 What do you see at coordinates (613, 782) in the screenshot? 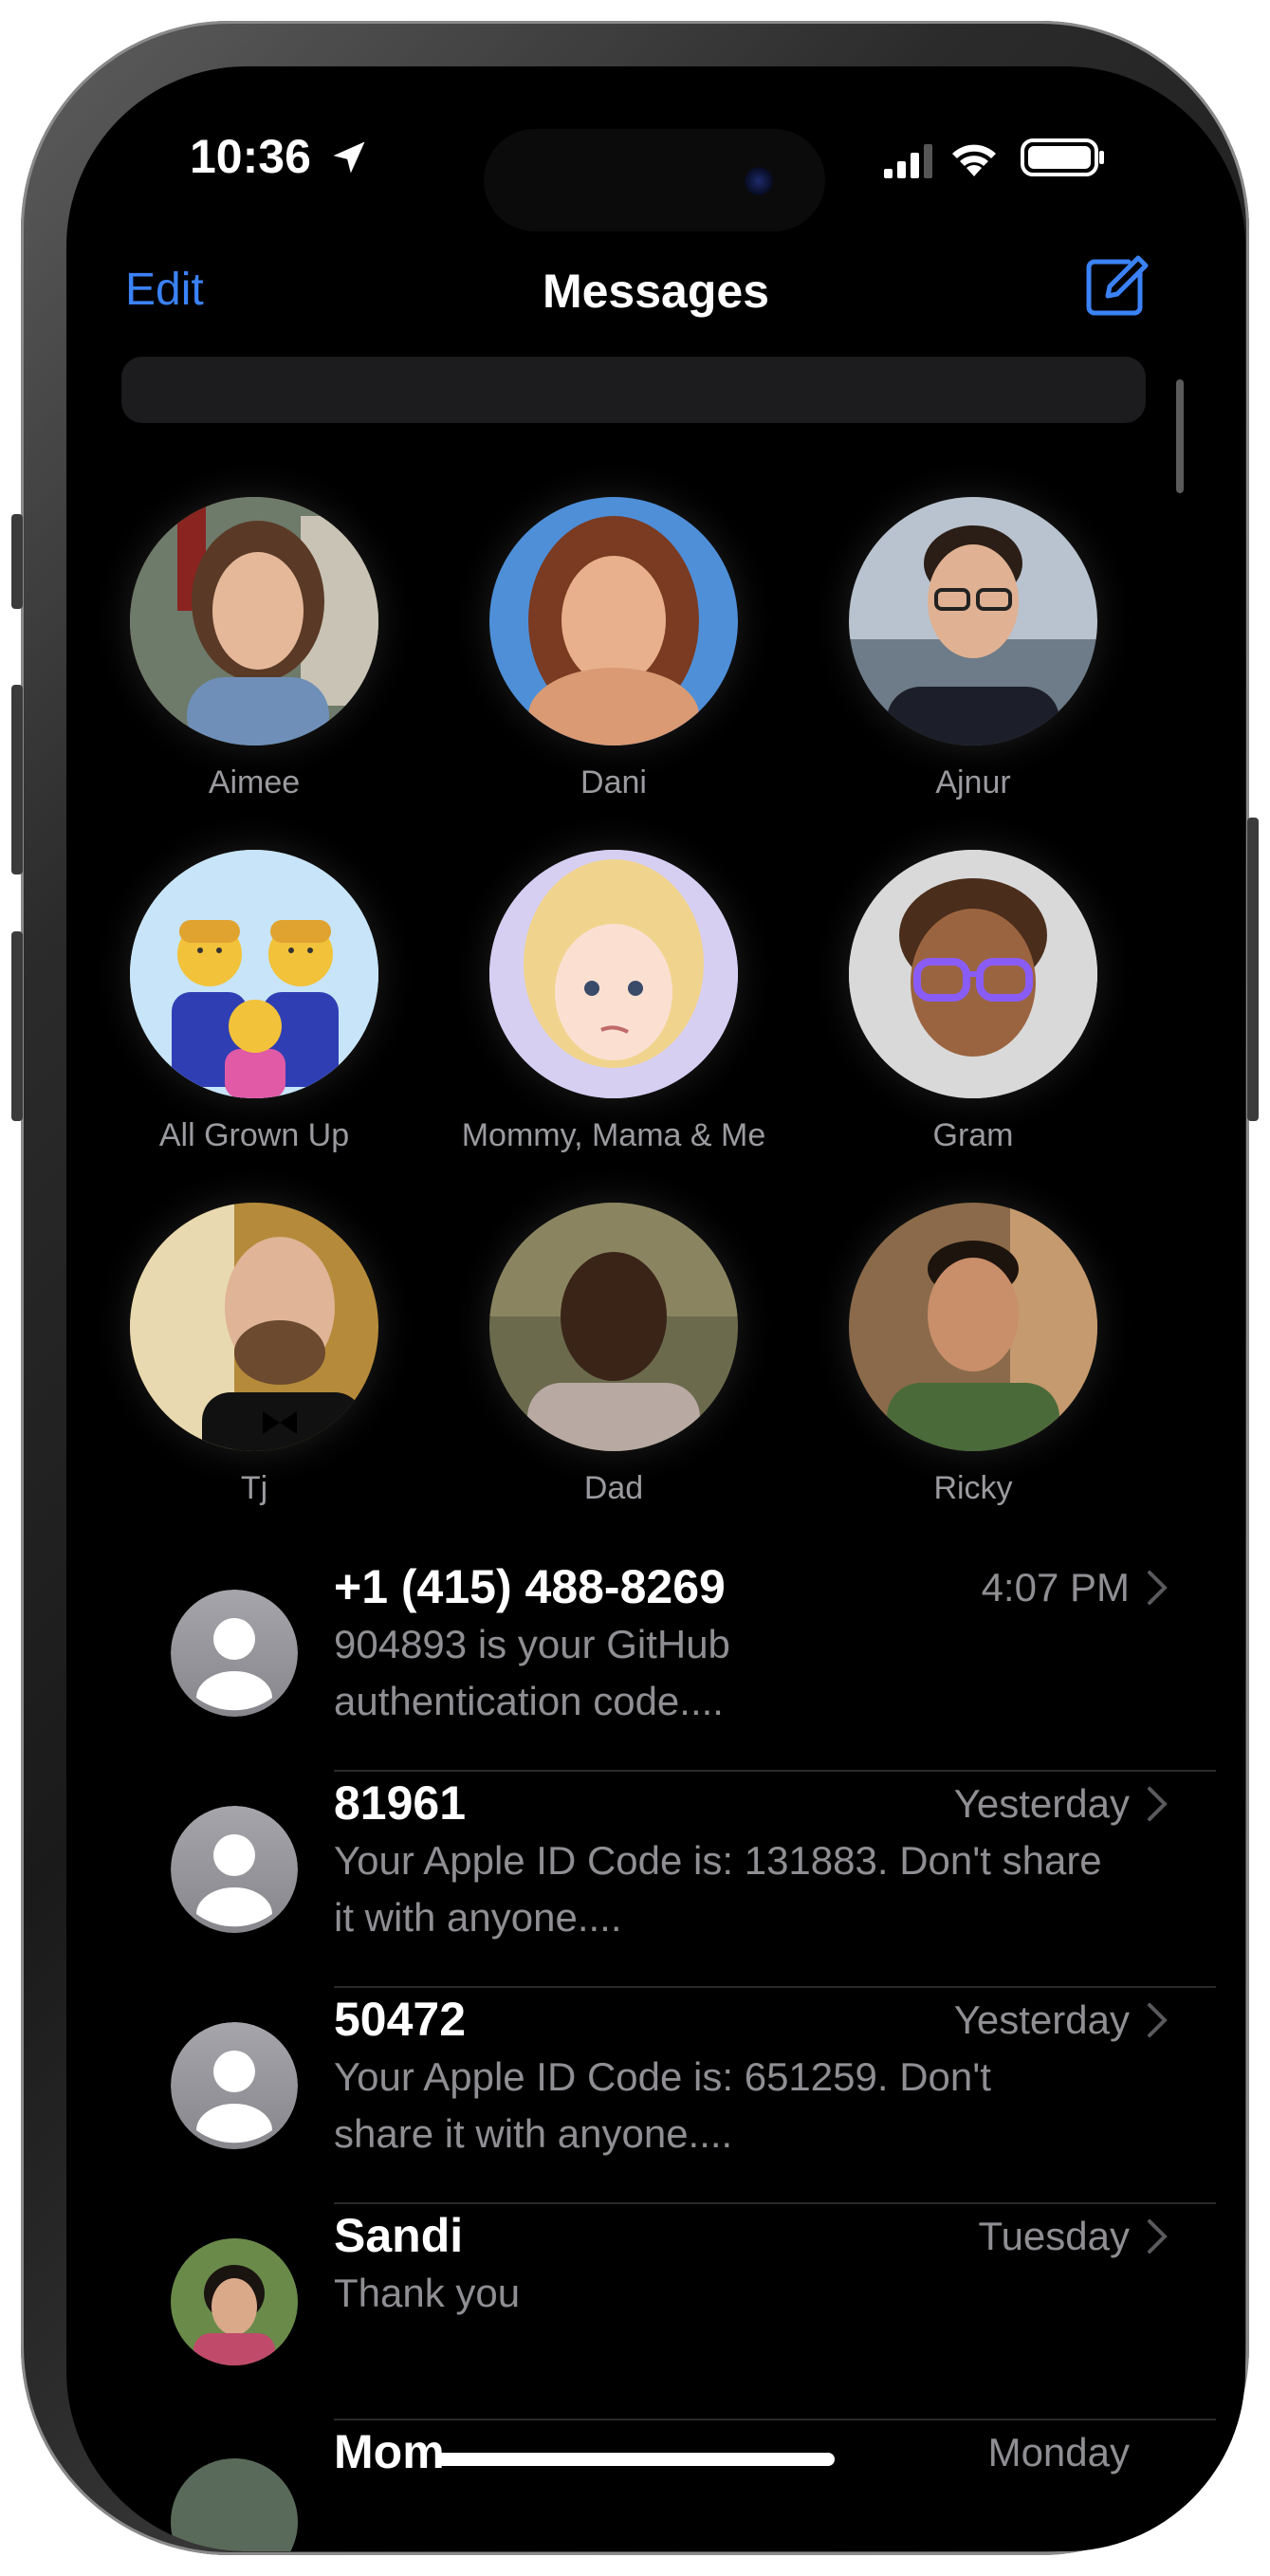
I see `pinned-name: Dani` at bounding box center [613, 782].